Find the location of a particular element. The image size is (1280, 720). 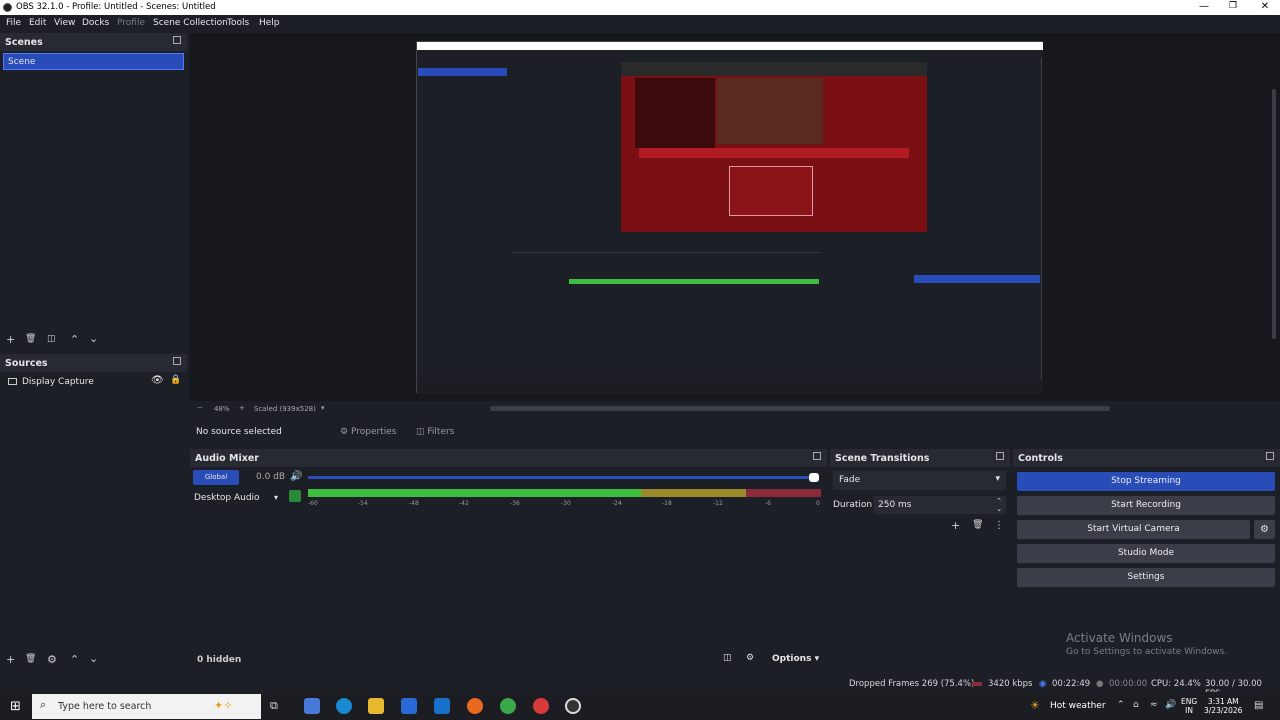

menu-edit: Edit is located at coordinates (37, 23).